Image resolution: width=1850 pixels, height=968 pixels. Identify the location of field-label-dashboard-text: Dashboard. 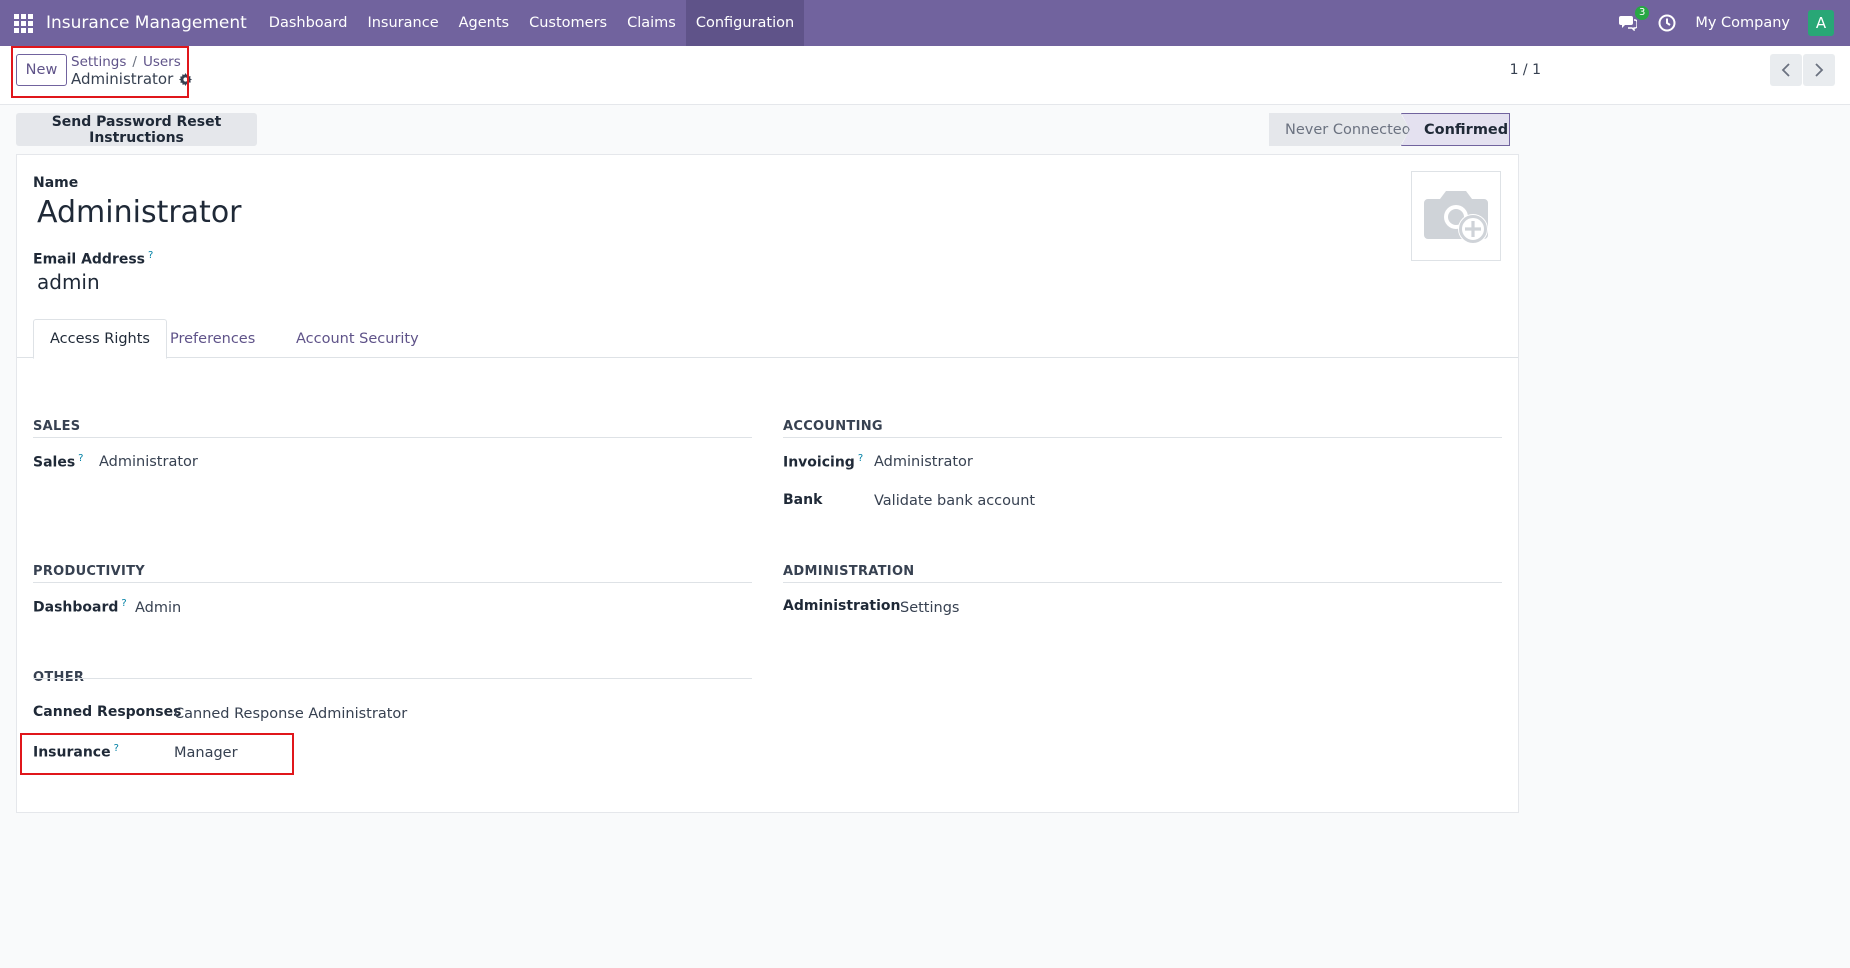
(76, 607).